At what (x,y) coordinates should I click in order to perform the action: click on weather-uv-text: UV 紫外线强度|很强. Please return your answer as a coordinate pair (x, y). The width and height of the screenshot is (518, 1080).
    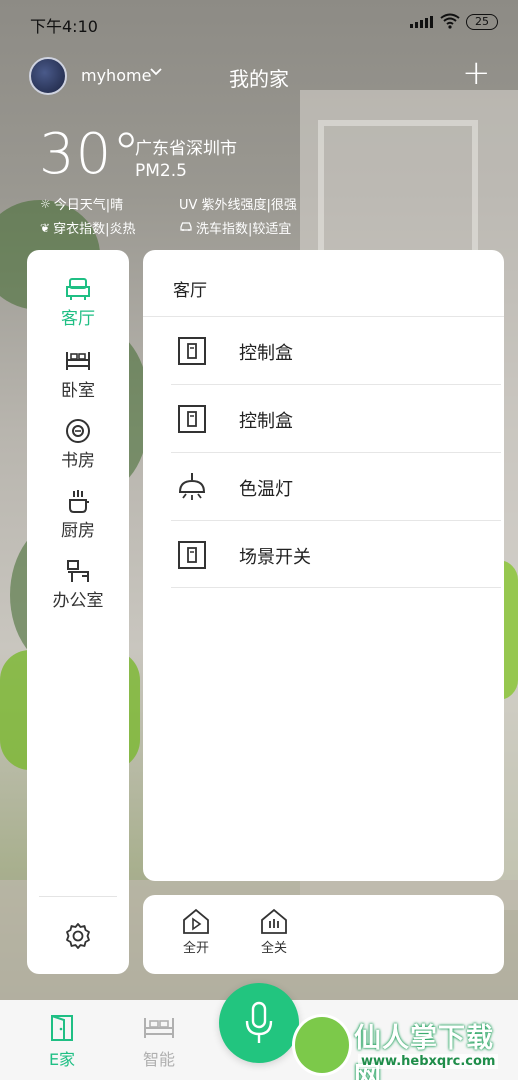
    Looking at the image, I should click on (238, 205).